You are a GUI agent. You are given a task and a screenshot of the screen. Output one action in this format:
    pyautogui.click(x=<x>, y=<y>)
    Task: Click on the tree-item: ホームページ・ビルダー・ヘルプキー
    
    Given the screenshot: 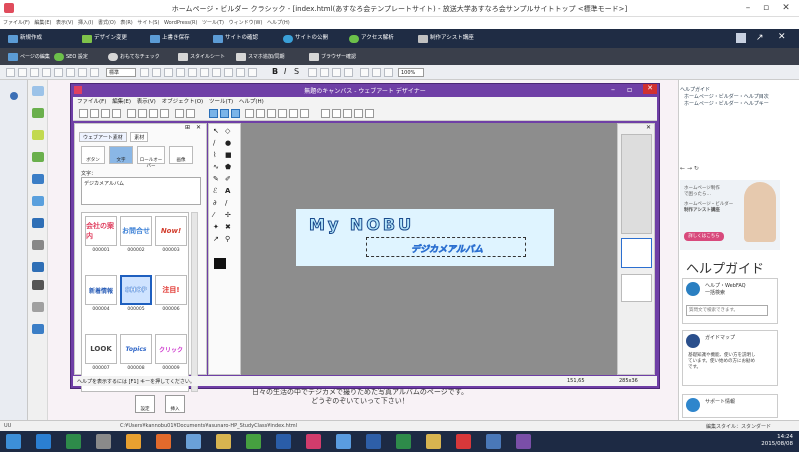 What is the action you would take?
    pyautogui.click(x=733, y=103)
    